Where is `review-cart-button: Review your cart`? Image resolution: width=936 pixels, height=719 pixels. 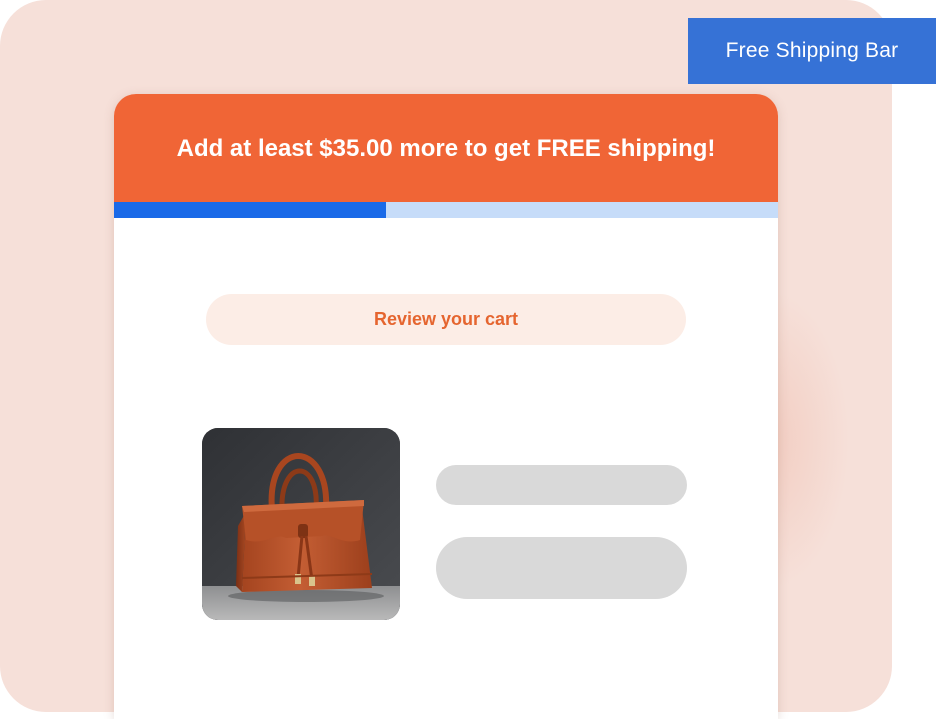
review-cart-button: Review your cart is located at coordinates (446, 319).